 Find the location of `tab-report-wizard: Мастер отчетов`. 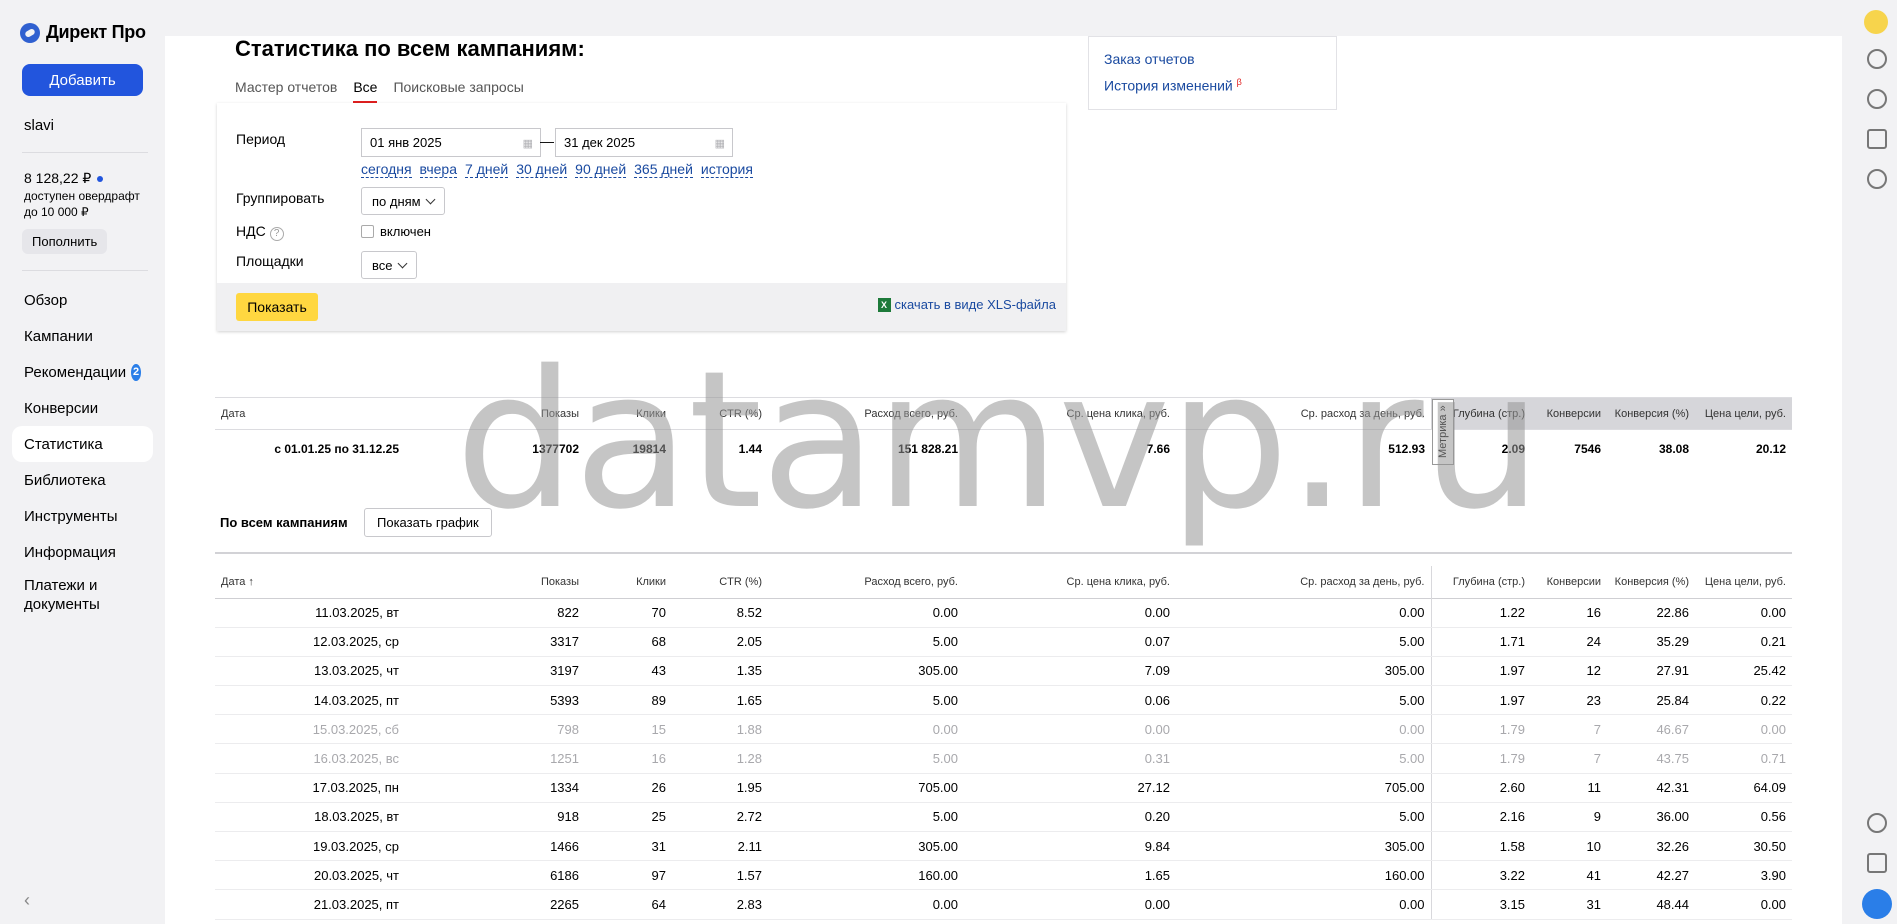

tab-report-wizard: Мастер отчетов is located at coordinates (286, 91).